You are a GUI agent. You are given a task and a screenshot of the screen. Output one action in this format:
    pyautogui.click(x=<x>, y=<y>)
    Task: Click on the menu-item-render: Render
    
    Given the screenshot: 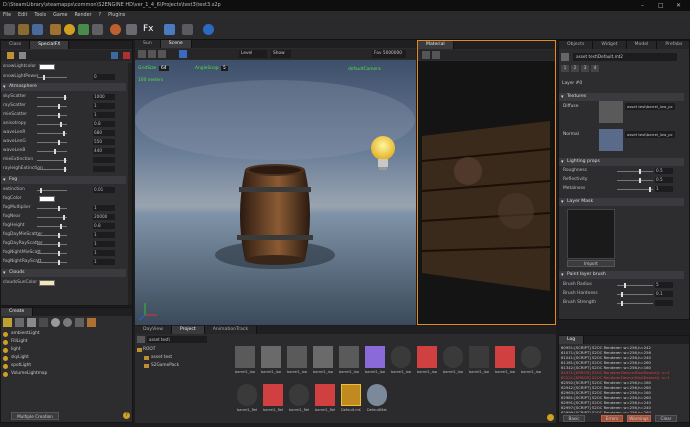 What is the action you would take?
    pyautogui.click(x=82, y=15)
    